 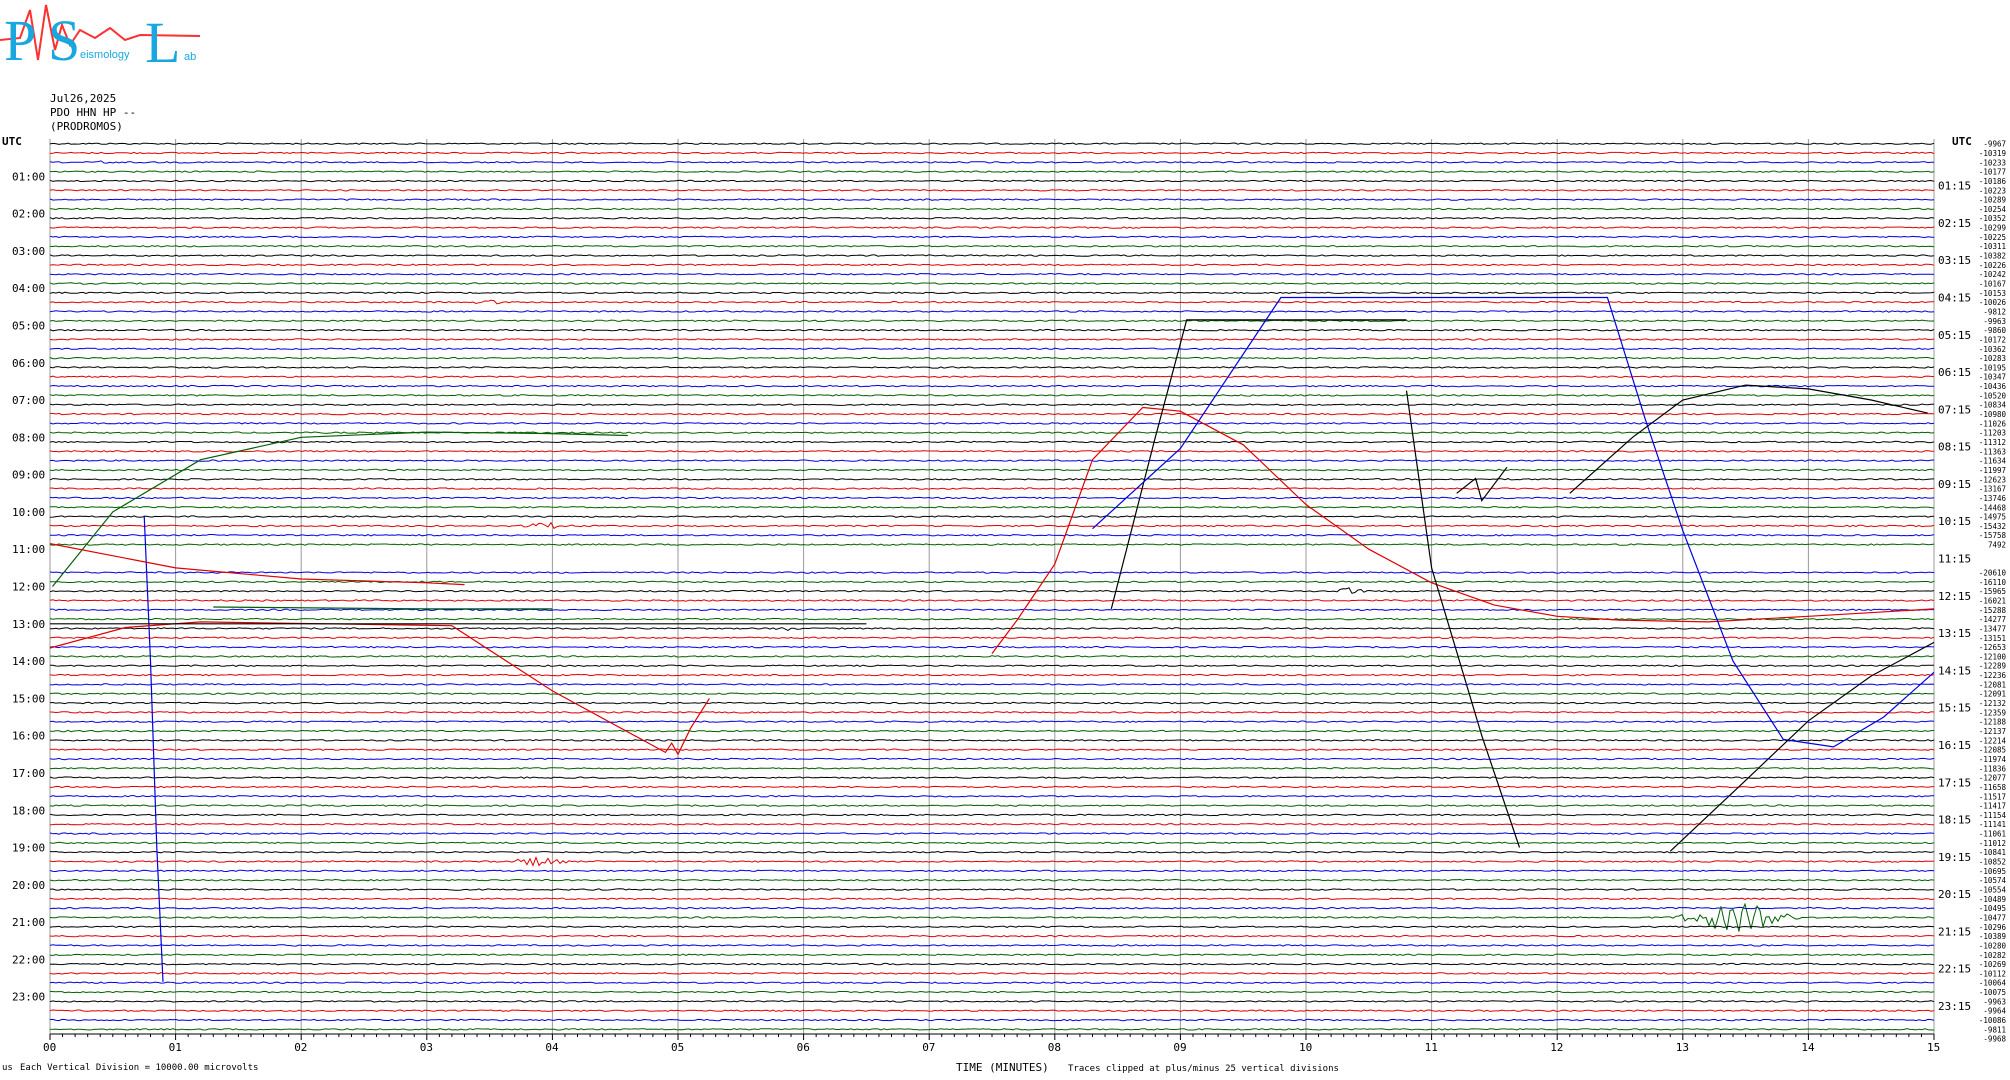 What do you see at coordinates (1993, 722) in the screenshot?
I see `trace-offset-label: -12188` at bounding box center [1993, 722].